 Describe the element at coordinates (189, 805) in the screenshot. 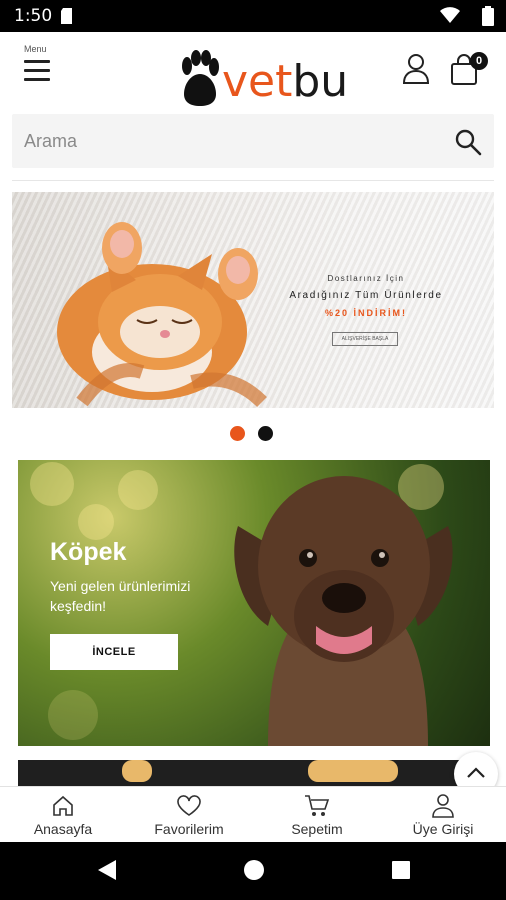

I see `heart-icon` at that location.